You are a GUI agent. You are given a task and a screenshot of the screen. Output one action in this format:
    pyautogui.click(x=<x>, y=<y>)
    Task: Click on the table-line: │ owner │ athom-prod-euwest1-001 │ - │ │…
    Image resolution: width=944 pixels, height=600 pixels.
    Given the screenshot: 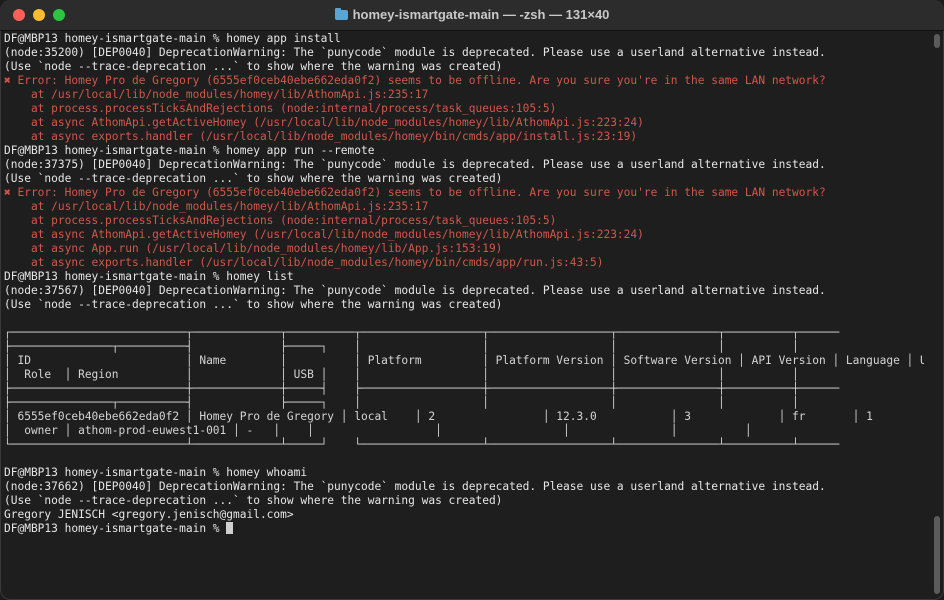 What is the action you would take?
    pyautogui.click(x=464, y=431)
    